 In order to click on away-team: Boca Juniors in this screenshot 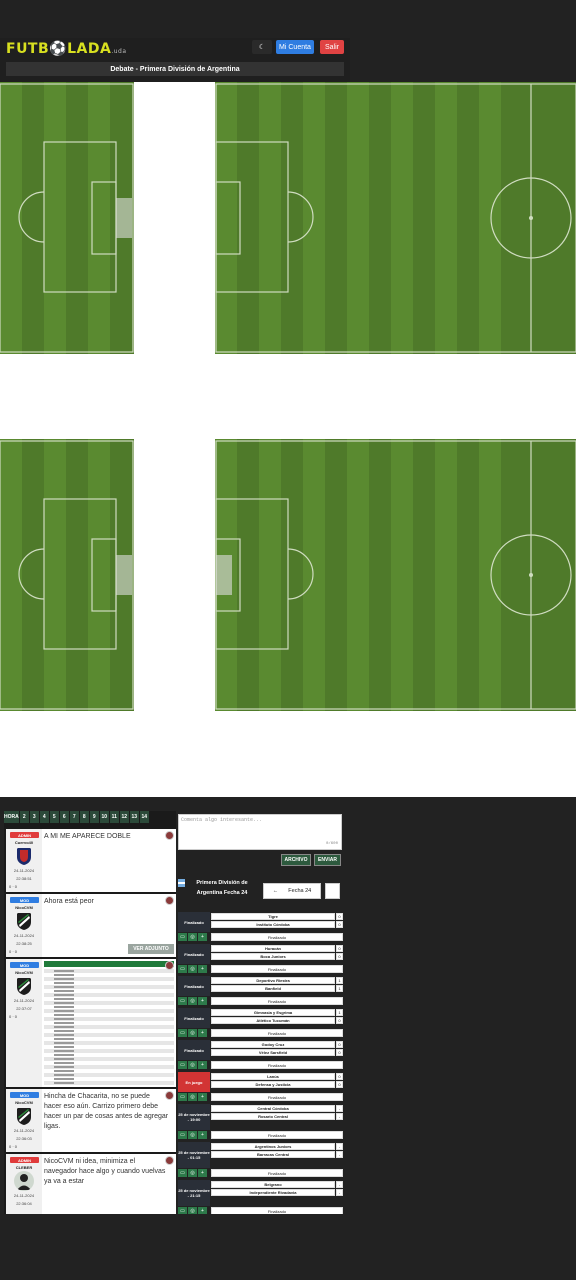, I will do `click(273, 956)`.